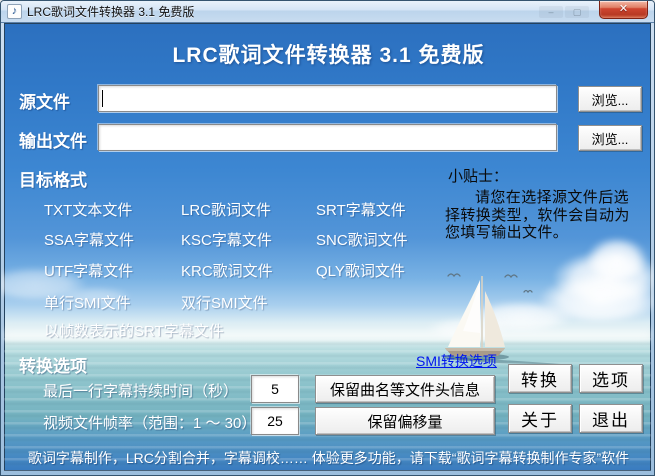  I want to click on keep-header-toggle-button: 保留曲名等文件头信息, so click(405, 389).